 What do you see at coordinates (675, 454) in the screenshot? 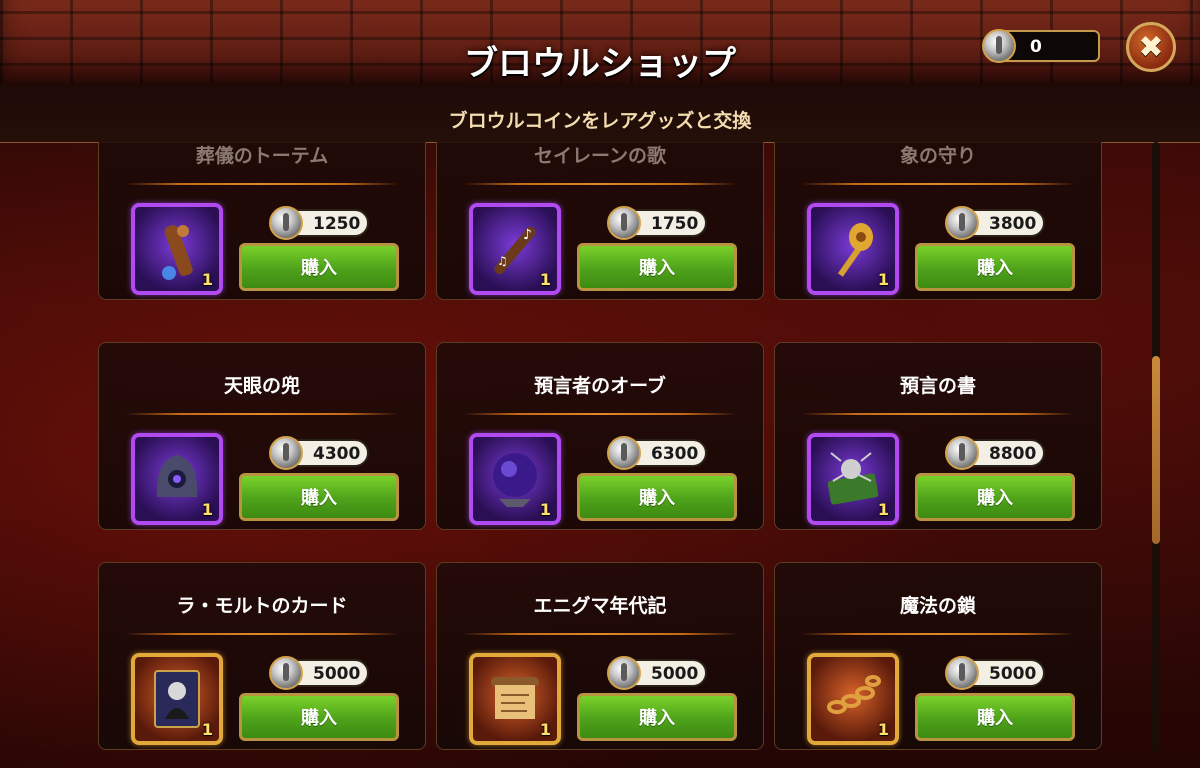
I see `price-value: 6300` at bounding box center [675, 454].